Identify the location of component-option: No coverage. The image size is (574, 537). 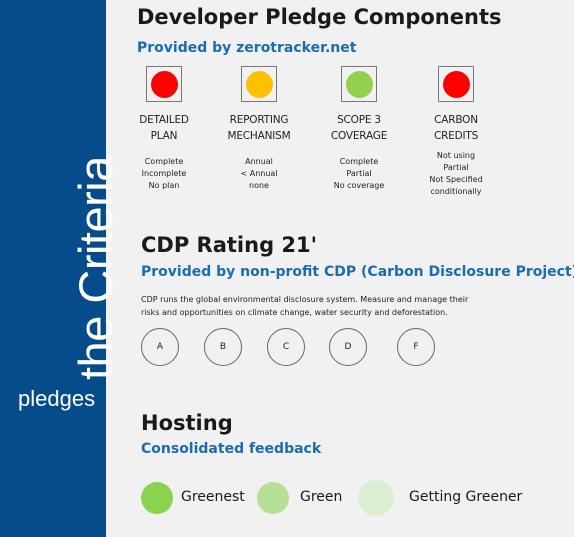
(359, 185).